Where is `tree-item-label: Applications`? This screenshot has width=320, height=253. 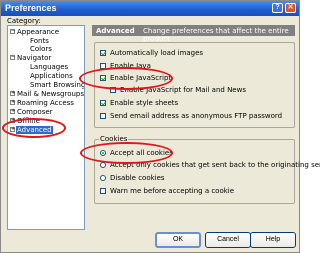 tree-item-label: Applications is located at coordinates (51, 76).